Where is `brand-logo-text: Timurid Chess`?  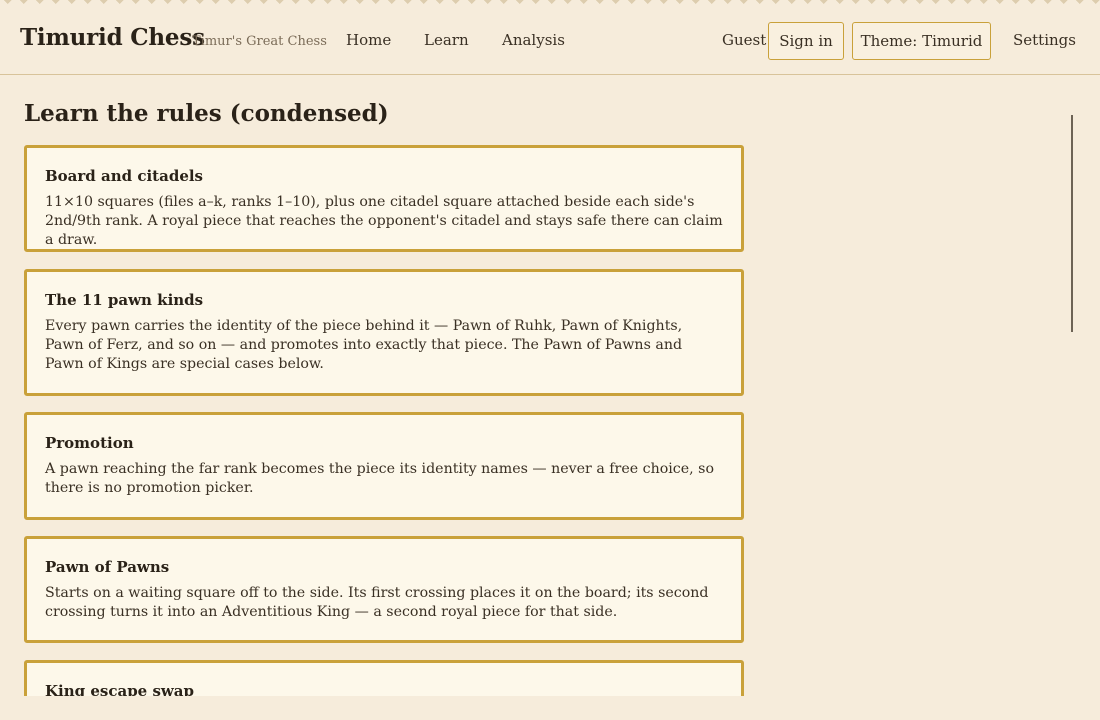
brand-logo-text: Timurid Chess is located at coordinates (112, 37).